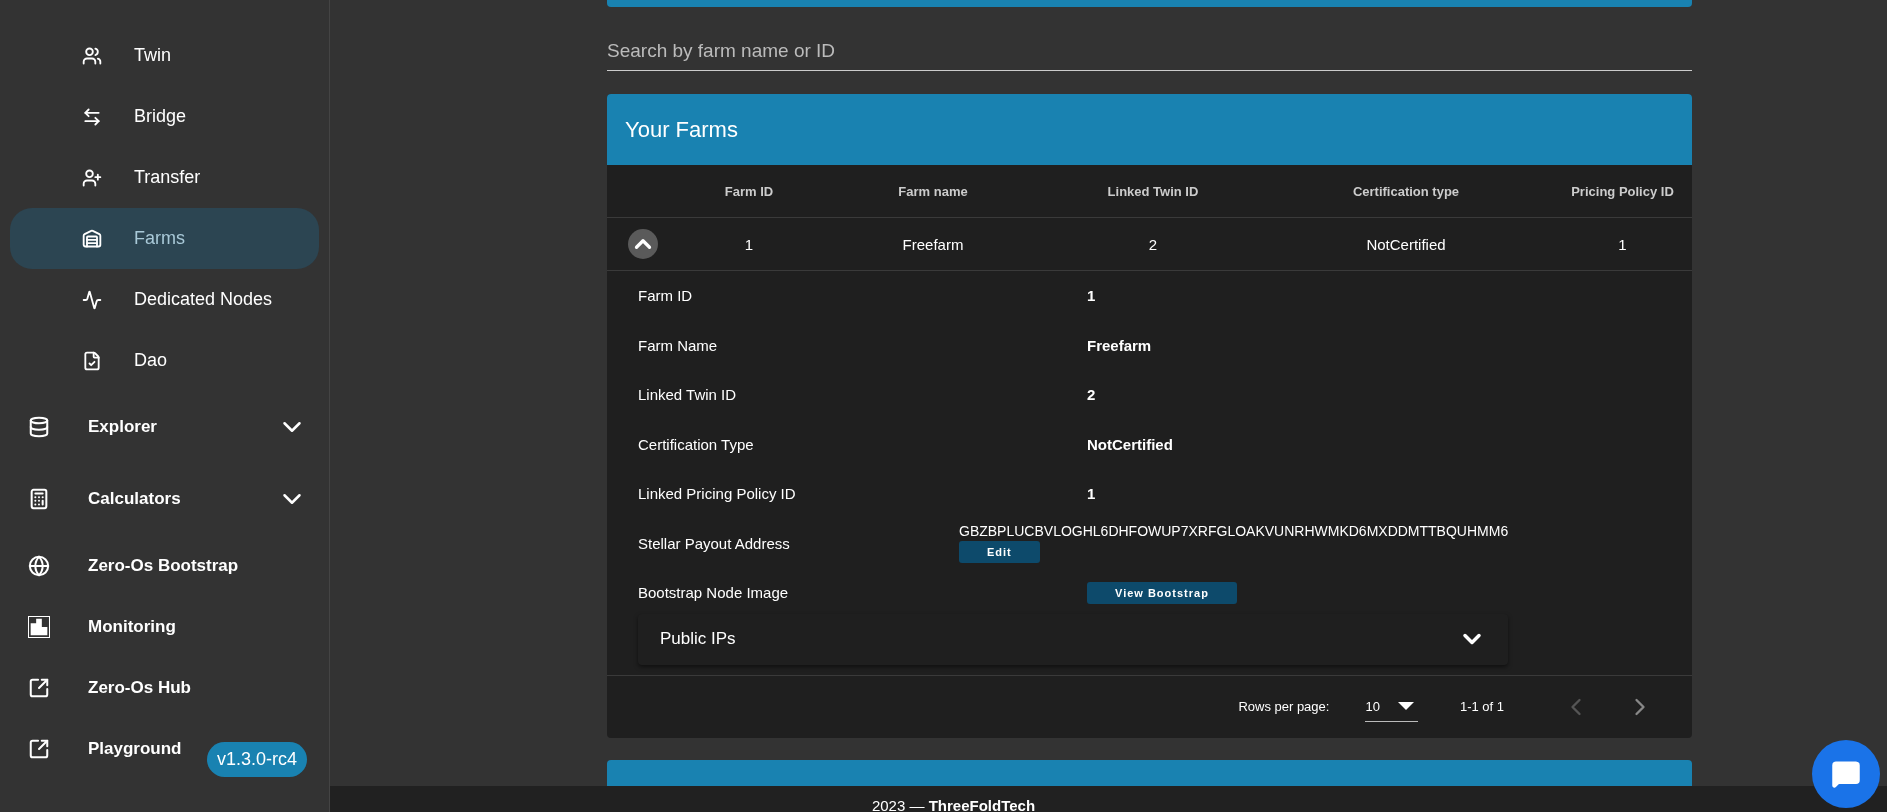 The width and height of the screenshot is (1887, 812). Describe the element at coordinates (132, 626) in the screenshot. I see `sidebar-label: Monitoring` at that location.